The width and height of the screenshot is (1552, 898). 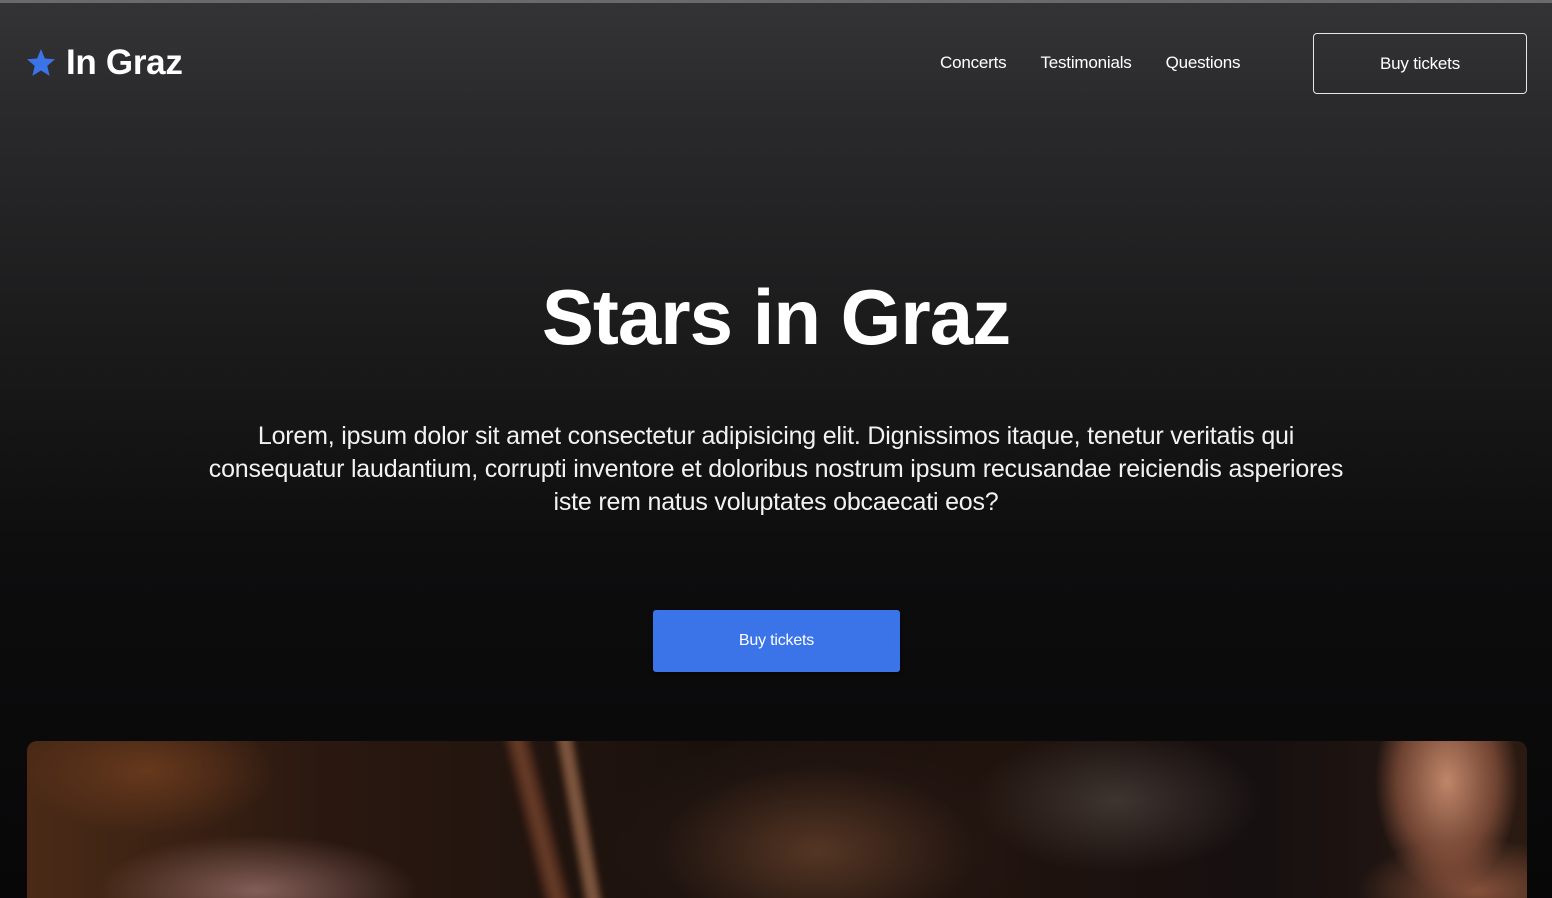 I want to click on header-buy-tickets-button: Buy tickets, so click(x=1420, y=63).